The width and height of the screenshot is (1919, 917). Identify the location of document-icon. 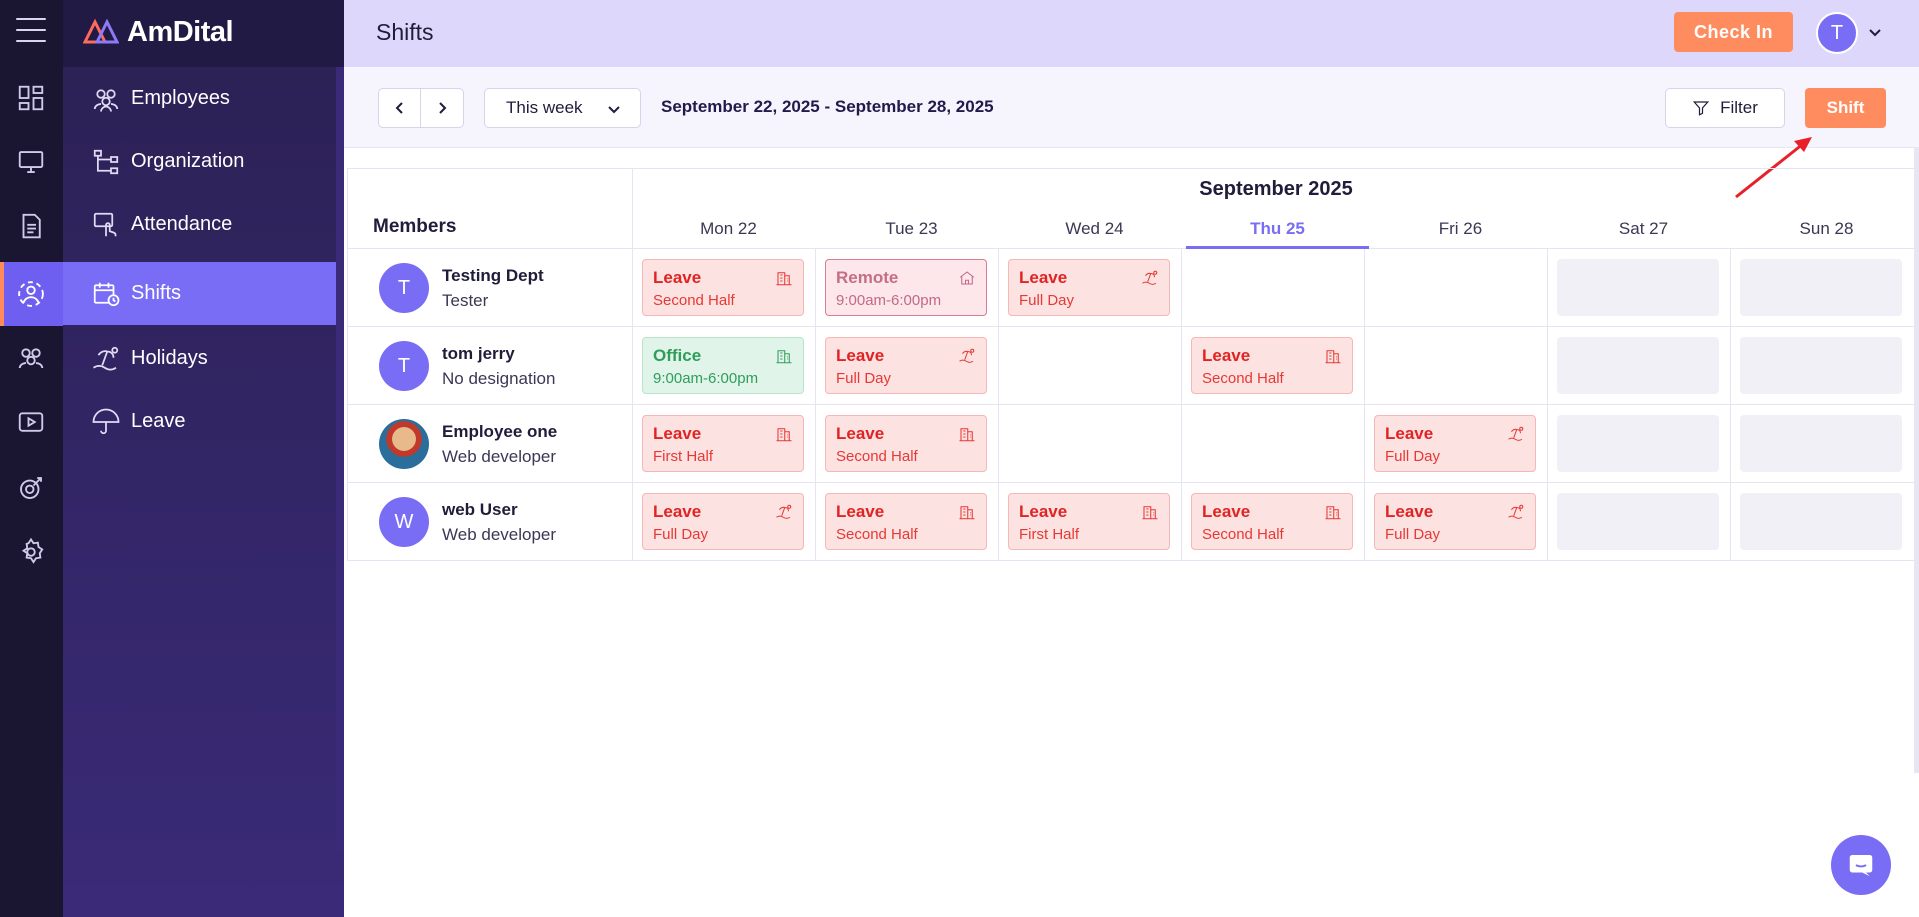
(31, 226).